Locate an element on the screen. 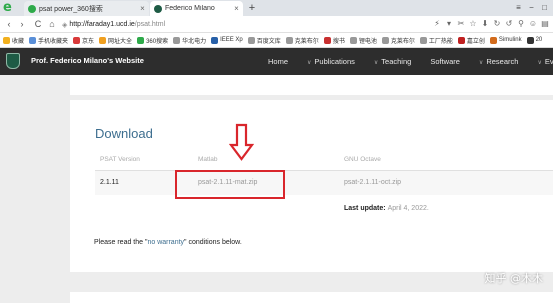 The width and height of the screenshot is (553, 303). nav-ev: ∨ Ev is located at coordinates (545, 61).